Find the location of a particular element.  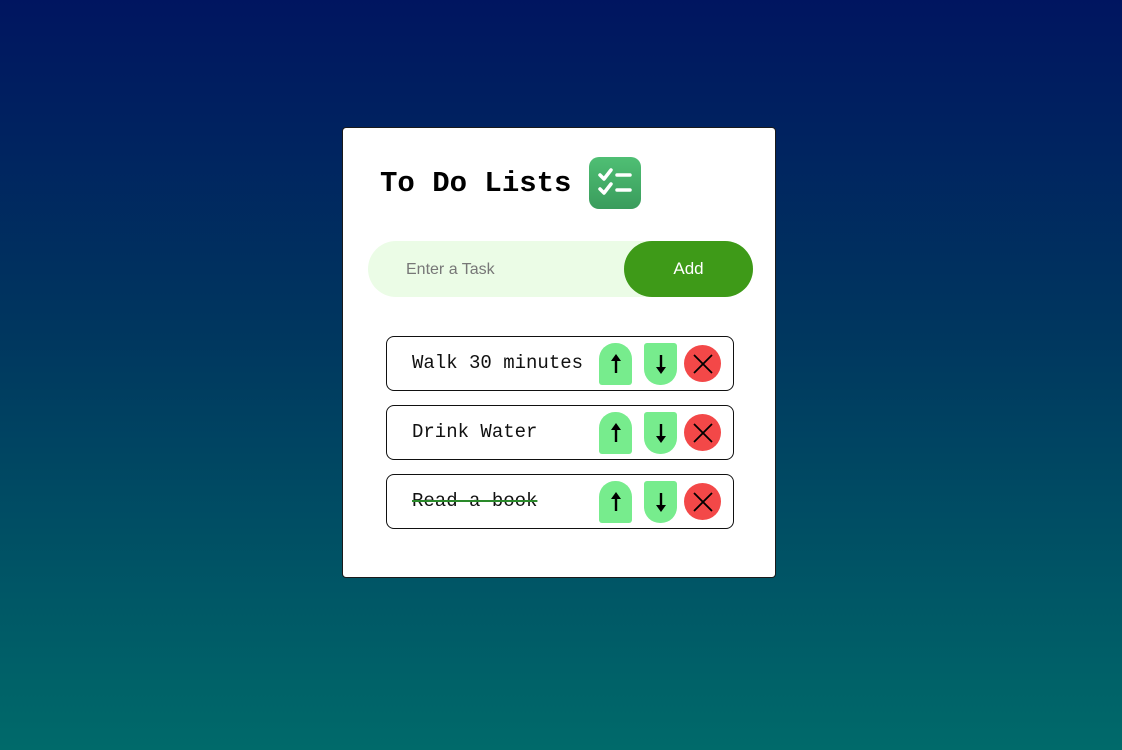

list-item: Drink Water is located at coordinates (560, 432).